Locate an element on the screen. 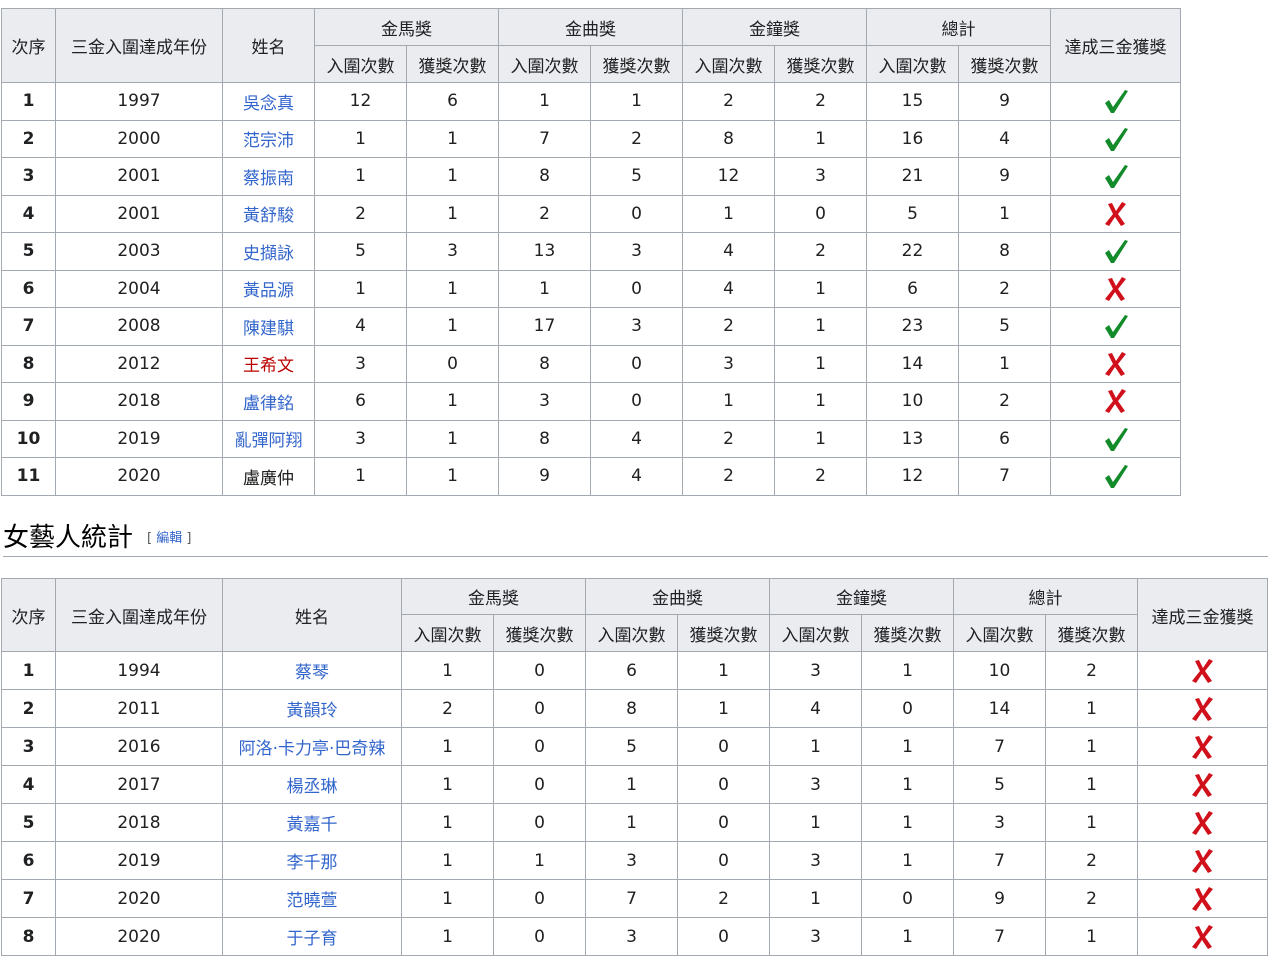  cell-name: 王希文 is located at coordinates (268, 363).